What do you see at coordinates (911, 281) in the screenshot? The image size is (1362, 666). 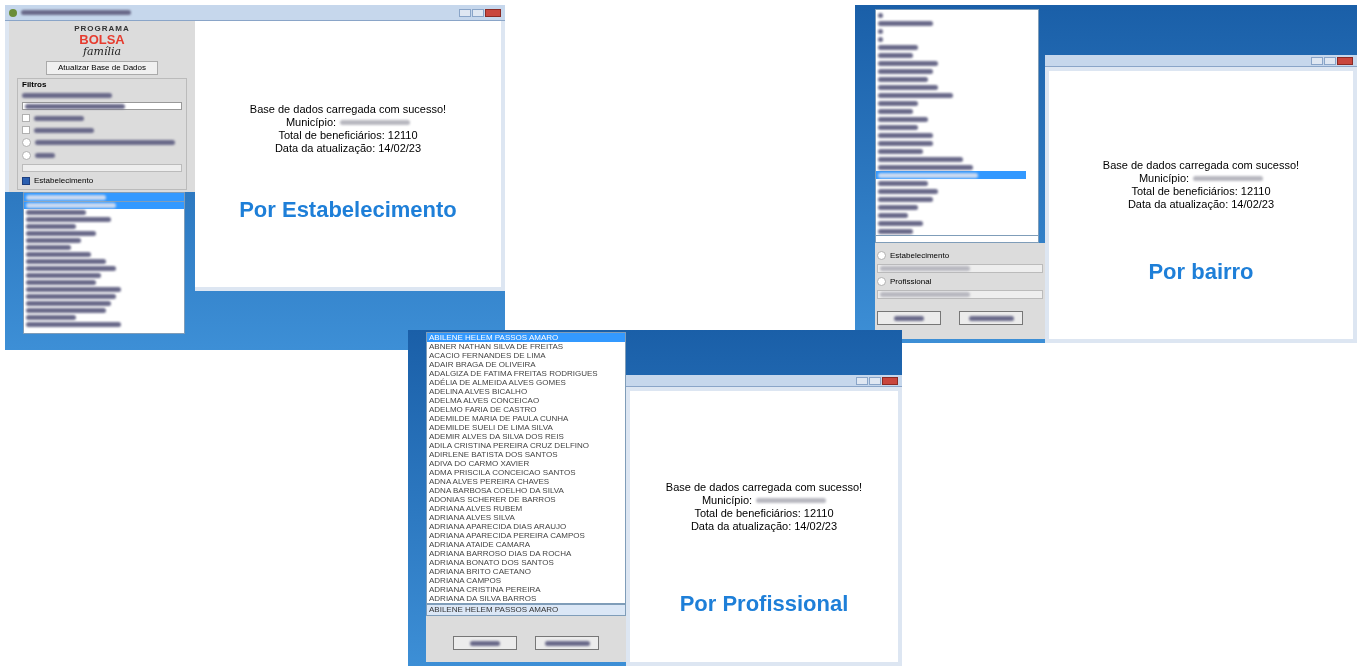 I see `radio-label: Profissional` at bounding box center [911, 281].